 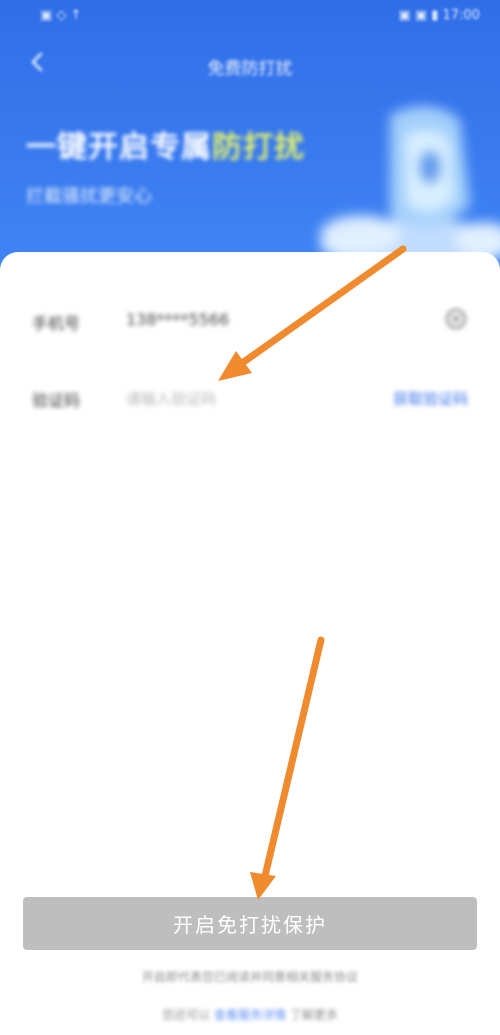 I want to click on agreement-links: 您还可以 查看服务详情 了解更多, so click(x=250, y=1014).